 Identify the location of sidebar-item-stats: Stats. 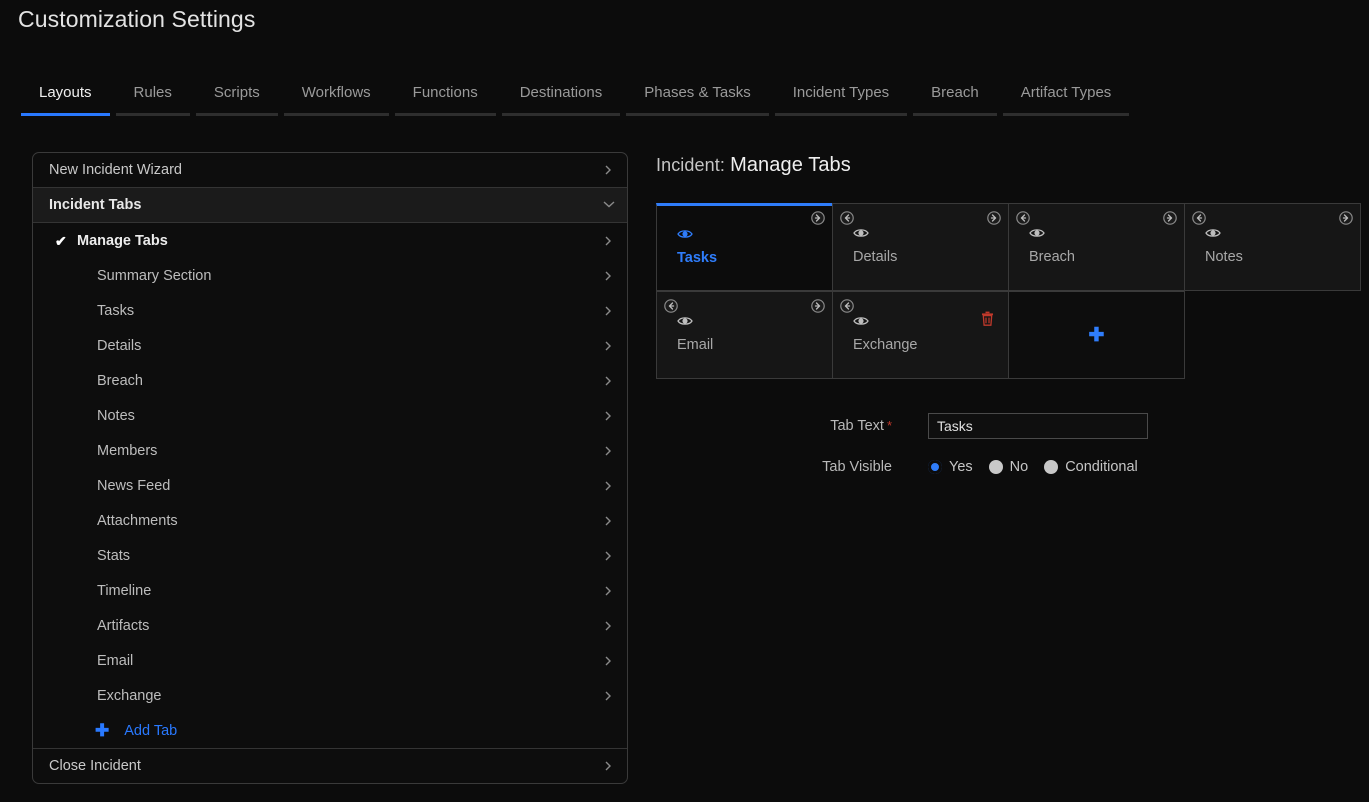
(330, 555).